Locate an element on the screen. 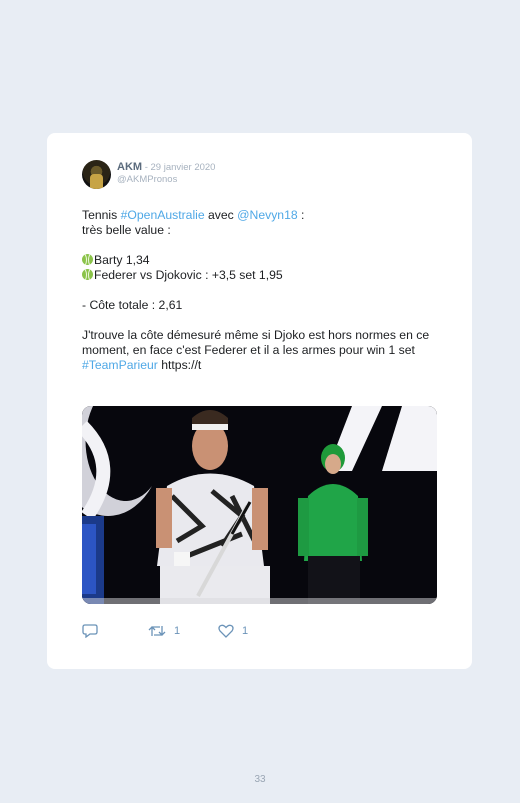  retweet-button: 1 is located at coordinates (164, 631).